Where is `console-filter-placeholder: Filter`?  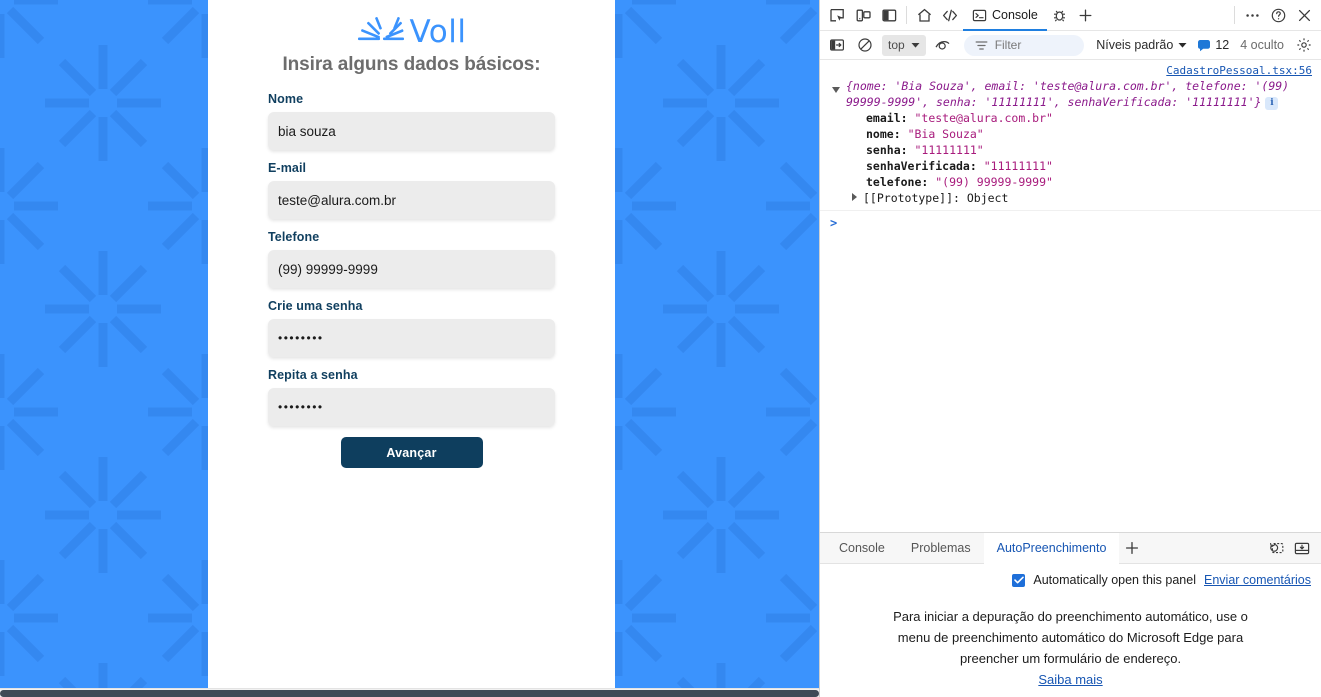 console-filter-placeholder: Filter is located at coordinates (1008, 45).